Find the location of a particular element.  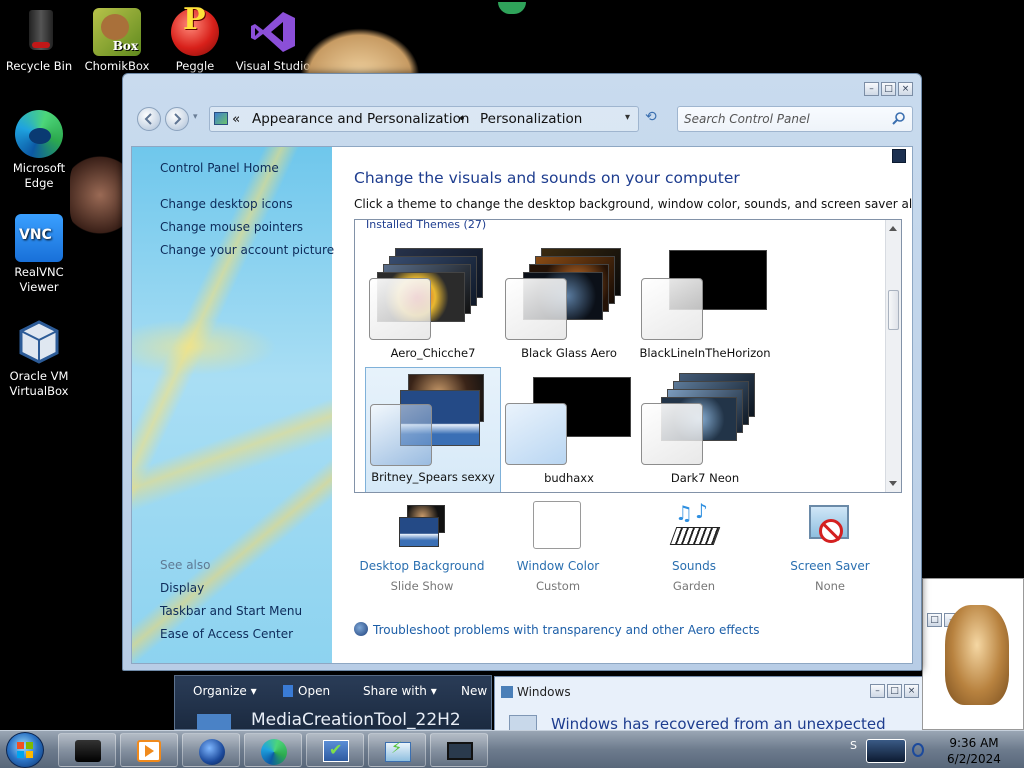

change-mouse-pointers-link: Change mouse pointers is located at coordinates (231, 227).